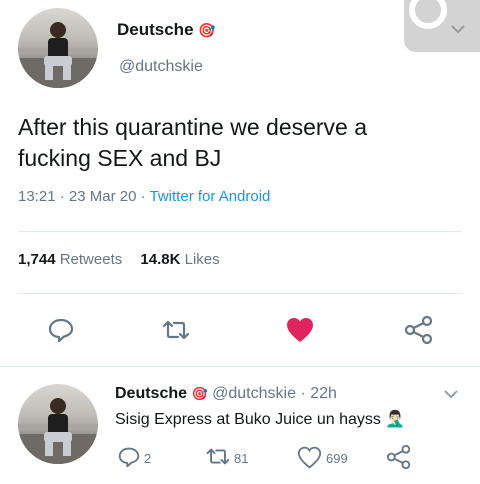 This screenshot has width=480, height=484. I want to click on client-link: Twitter for Android, so click(210, 196).